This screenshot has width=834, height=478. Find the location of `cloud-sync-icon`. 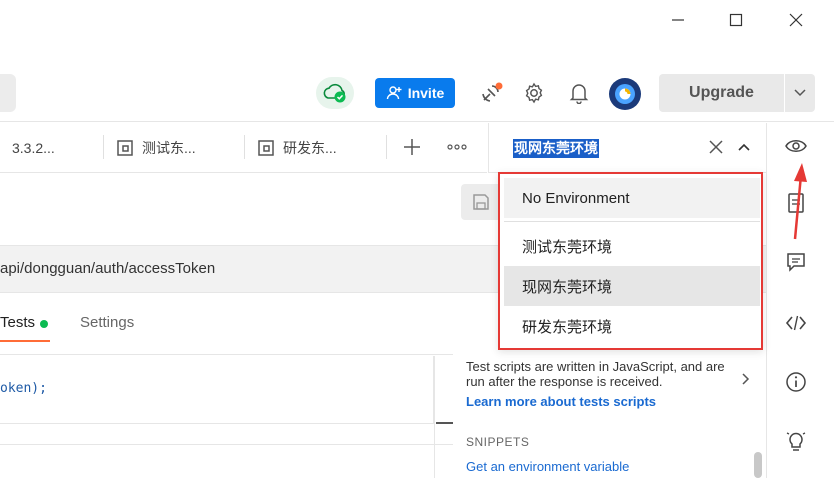

cloud-sync-icon is located at coordinates (334, 93).